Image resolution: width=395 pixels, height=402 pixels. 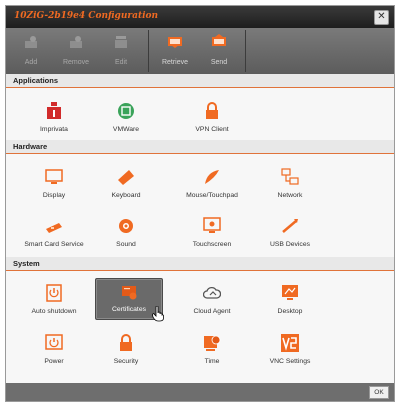 I want to click on item-label: Security, so click(x=126, y=361).